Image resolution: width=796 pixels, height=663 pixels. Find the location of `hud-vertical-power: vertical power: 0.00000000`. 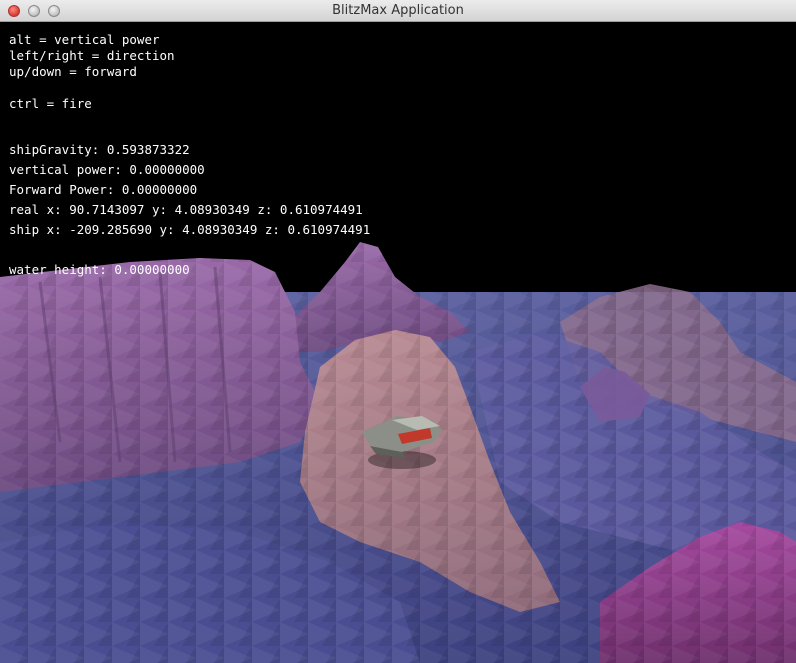

hud-vertical-power: vertical power: 0.00000000 is located at coordinates (107, 169).